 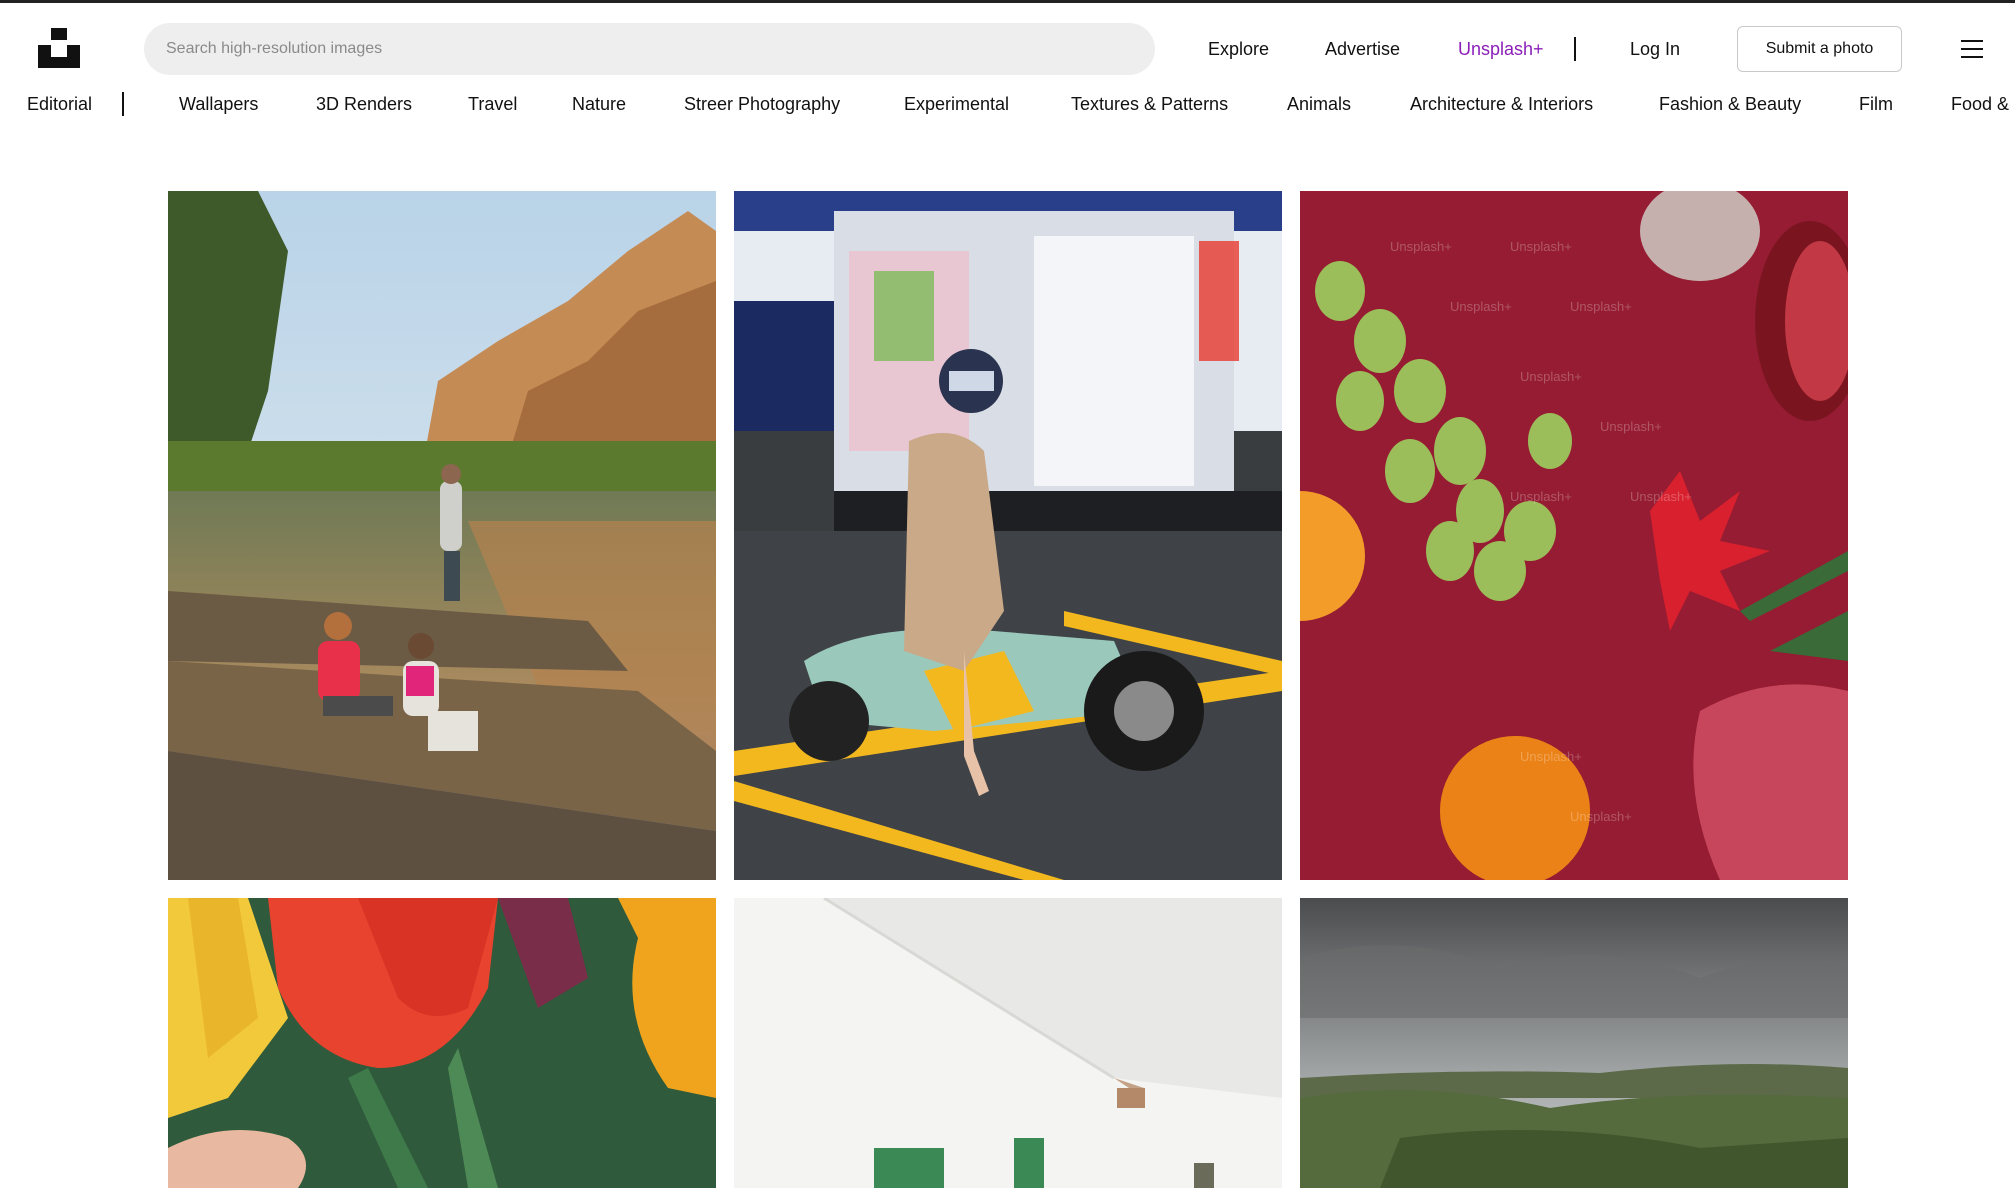 What do you see at coordinates (1574, 1043) in the screenshot?
I see `photo-cloudy-hills` at bounding box center [1574, 1043].